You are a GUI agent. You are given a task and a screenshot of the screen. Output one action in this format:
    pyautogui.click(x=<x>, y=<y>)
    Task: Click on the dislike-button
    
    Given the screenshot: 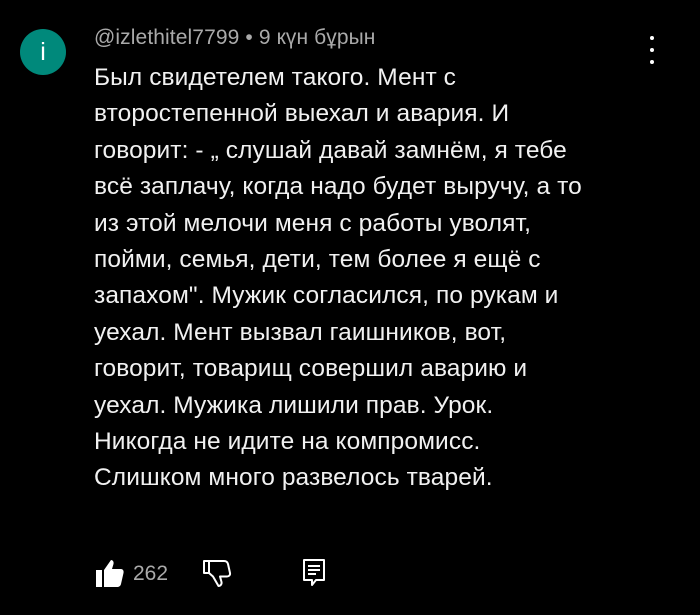 What is the action you would take?
    pyautogui.click(x=217, y=573)
    